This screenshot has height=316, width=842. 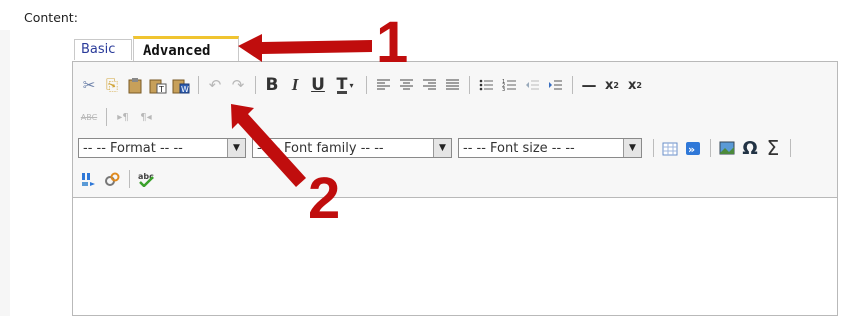 I want to click on annotation-label-2: 2, so click(x=324, y=198).